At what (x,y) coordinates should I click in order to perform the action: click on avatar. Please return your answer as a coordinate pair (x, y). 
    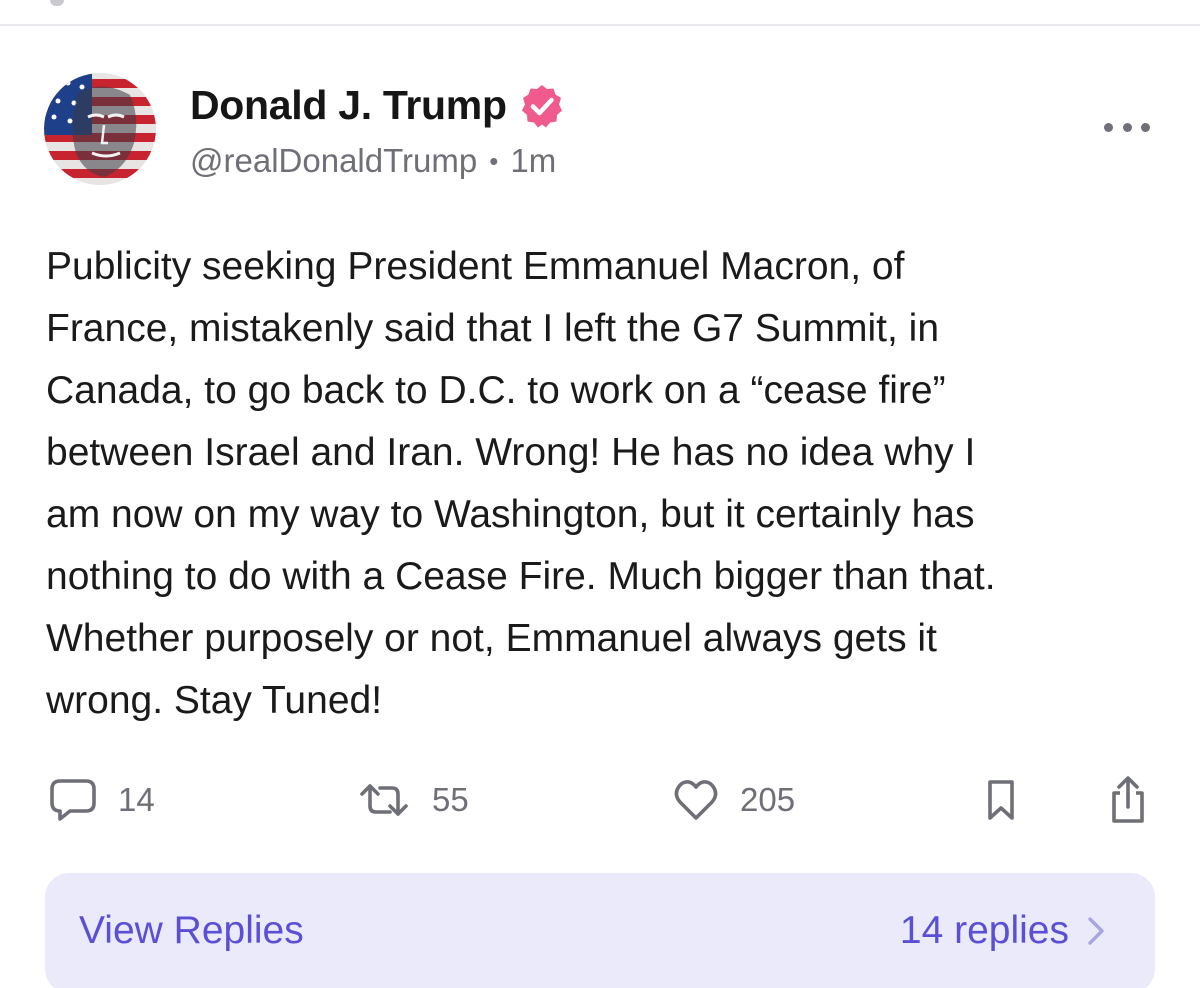
    Looking at the image, I should click on (100, 129).